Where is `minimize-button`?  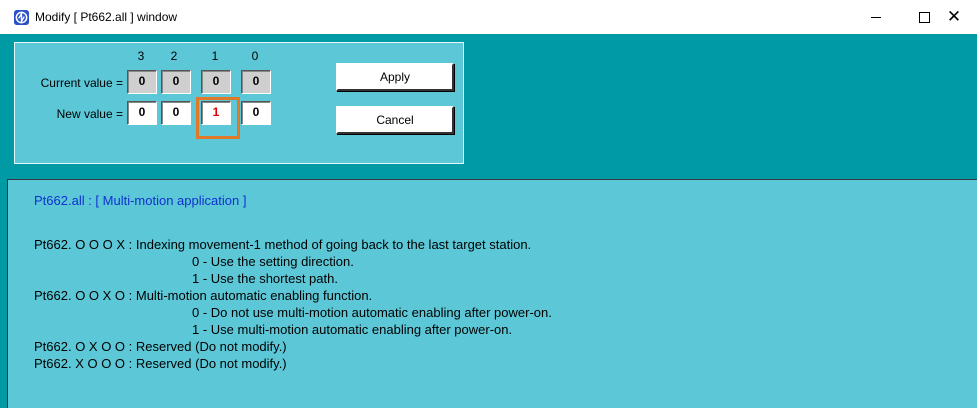
minimize-button is located at coordinates (876, 17).